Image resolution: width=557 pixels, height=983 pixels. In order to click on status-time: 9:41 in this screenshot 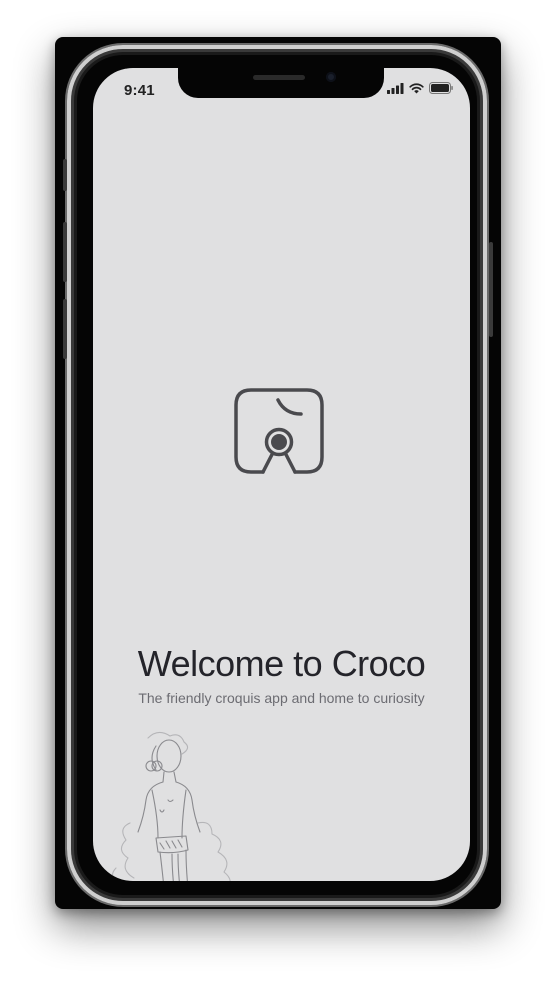, I will do `click(139, 90)`.